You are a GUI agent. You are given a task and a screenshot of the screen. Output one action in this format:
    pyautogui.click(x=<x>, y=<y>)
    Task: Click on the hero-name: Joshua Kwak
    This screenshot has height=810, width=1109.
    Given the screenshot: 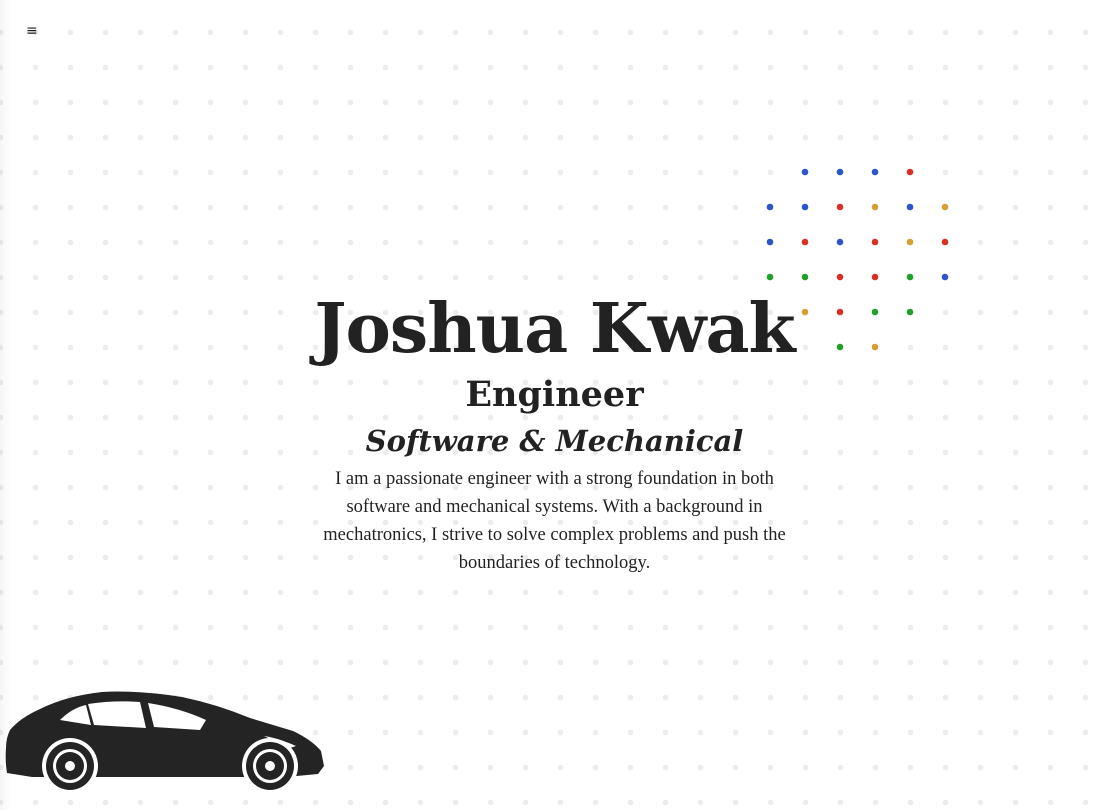 What is the action you would take?
    pyautogui.click(x=554, y=329)
    